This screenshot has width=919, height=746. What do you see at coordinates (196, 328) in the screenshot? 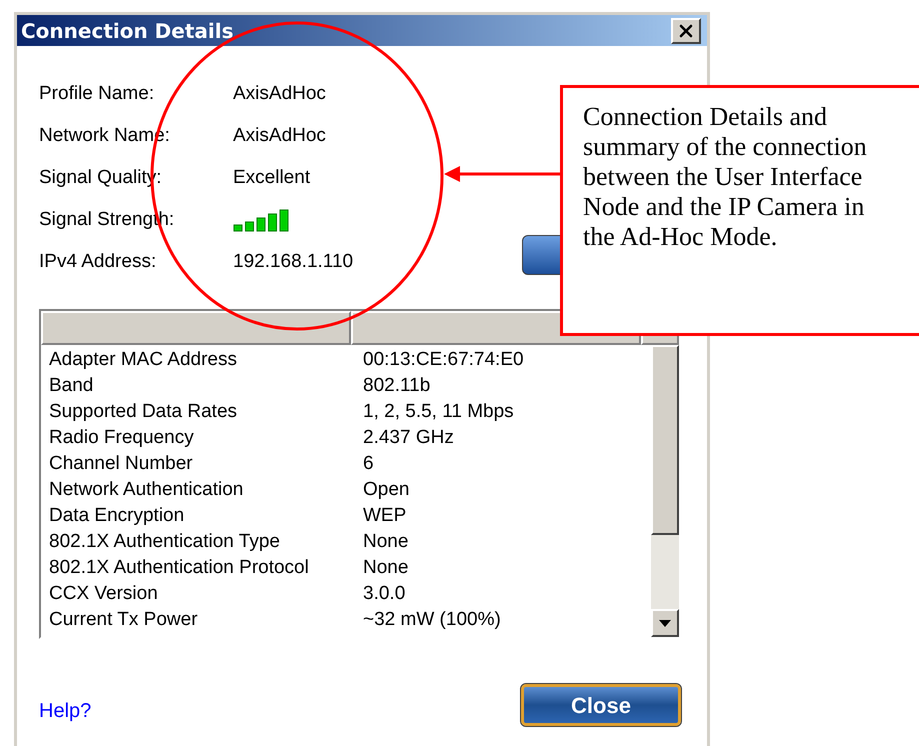
I see `column-header` at bounding box center [196, 328].